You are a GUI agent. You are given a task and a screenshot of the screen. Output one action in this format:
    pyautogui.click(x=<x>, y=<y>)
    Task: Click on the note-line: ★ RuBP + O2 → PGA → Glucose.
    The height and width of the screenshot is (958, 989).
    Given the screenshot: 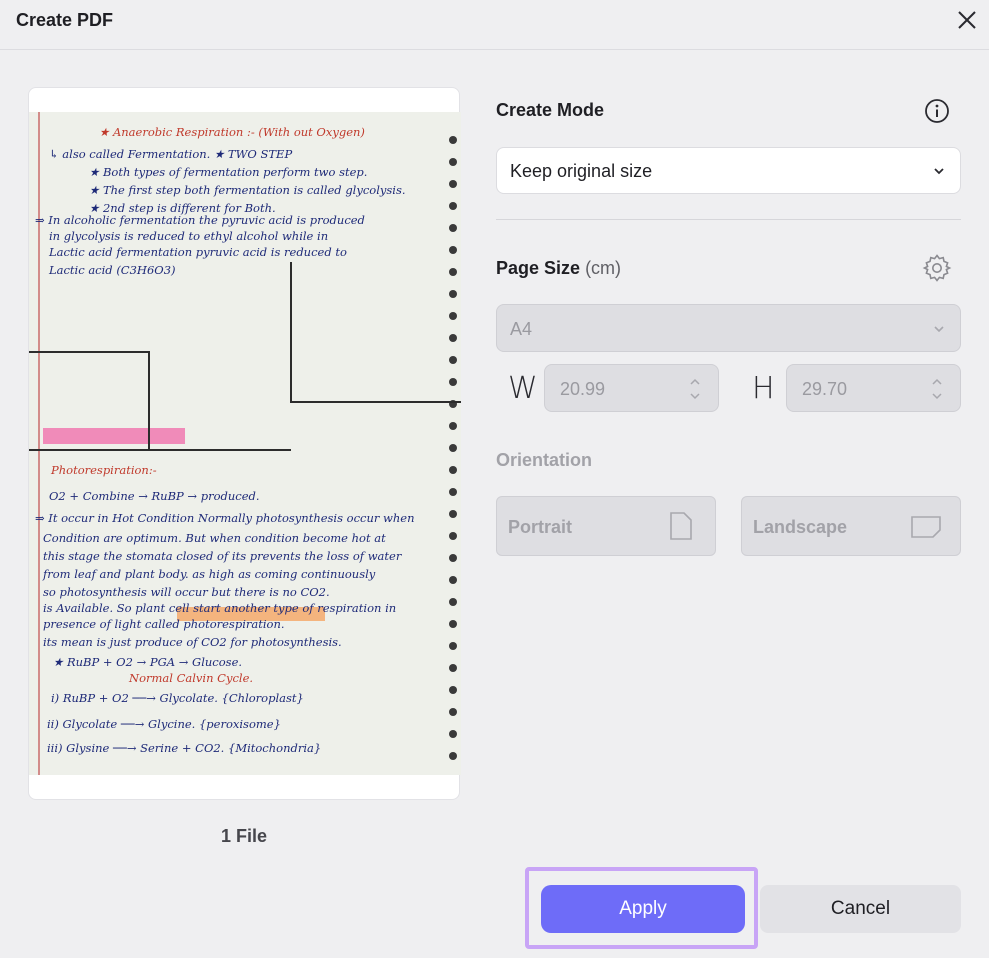 What is the action you would take?
    pyautogui.click(x=147, y=662)
    